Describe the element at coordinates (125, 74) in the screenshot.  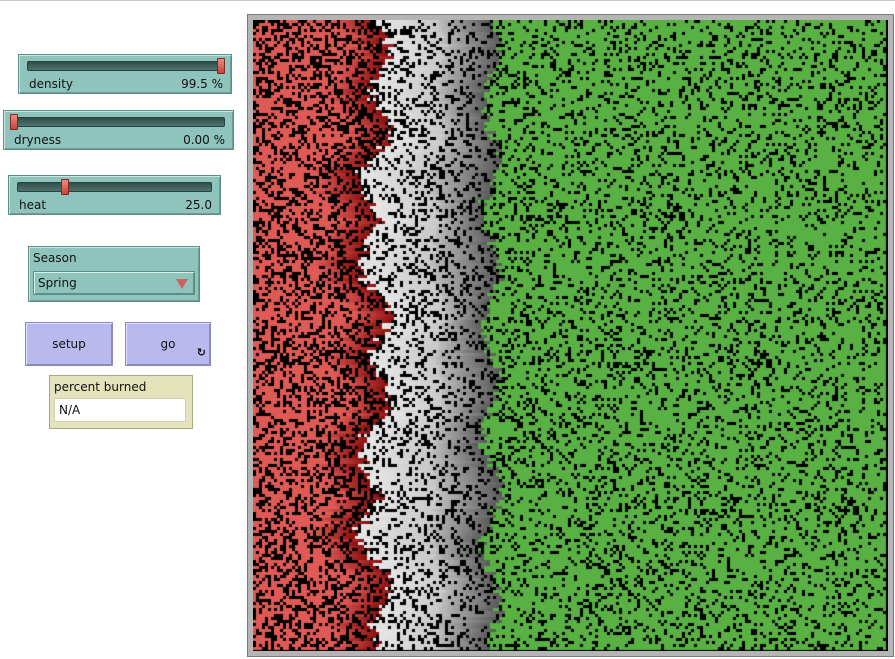
I see `density-slider: density 99.5 %` at that location.